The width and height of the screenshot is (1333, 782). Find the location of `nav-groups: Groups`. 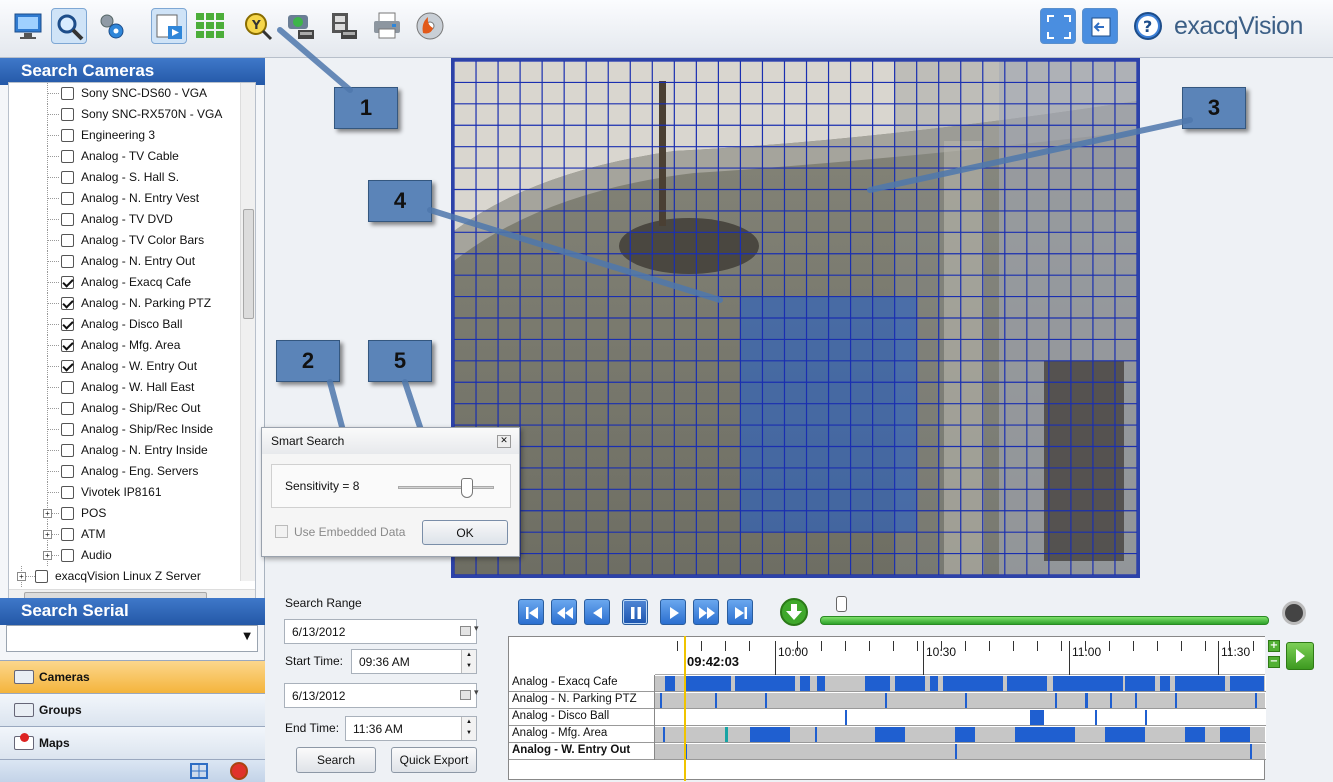

nav-groups: Groups is located at coordinates (132, 709).